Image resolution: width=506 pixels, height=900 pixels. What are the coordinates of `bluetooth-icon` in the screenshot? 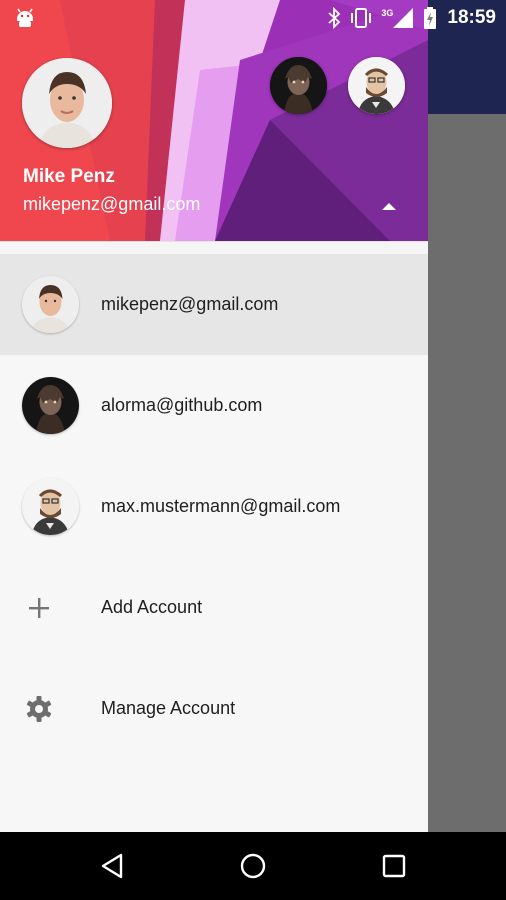 It's located at (334, 18).